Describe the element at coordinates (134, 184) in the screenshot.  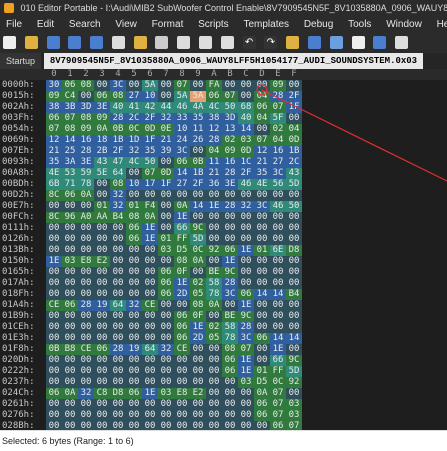
I see `hex-byte: 10` at that location.